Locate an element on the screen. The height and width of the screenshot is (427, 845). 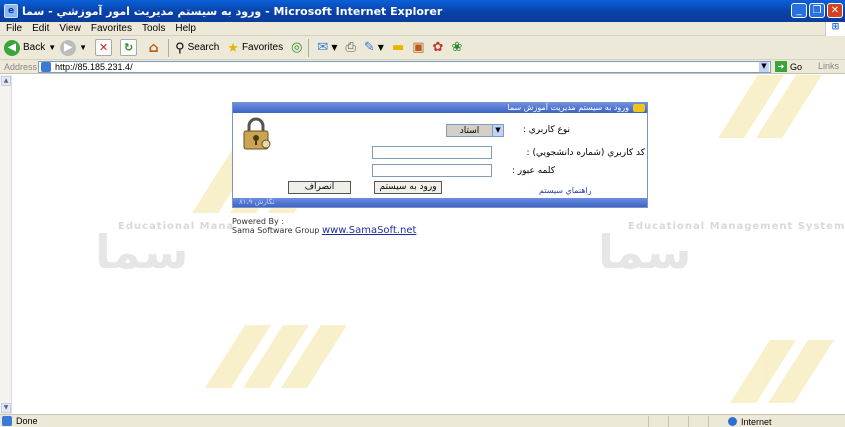
address-url: http://85.185.231.4/ is located at coordinates (94, 67).